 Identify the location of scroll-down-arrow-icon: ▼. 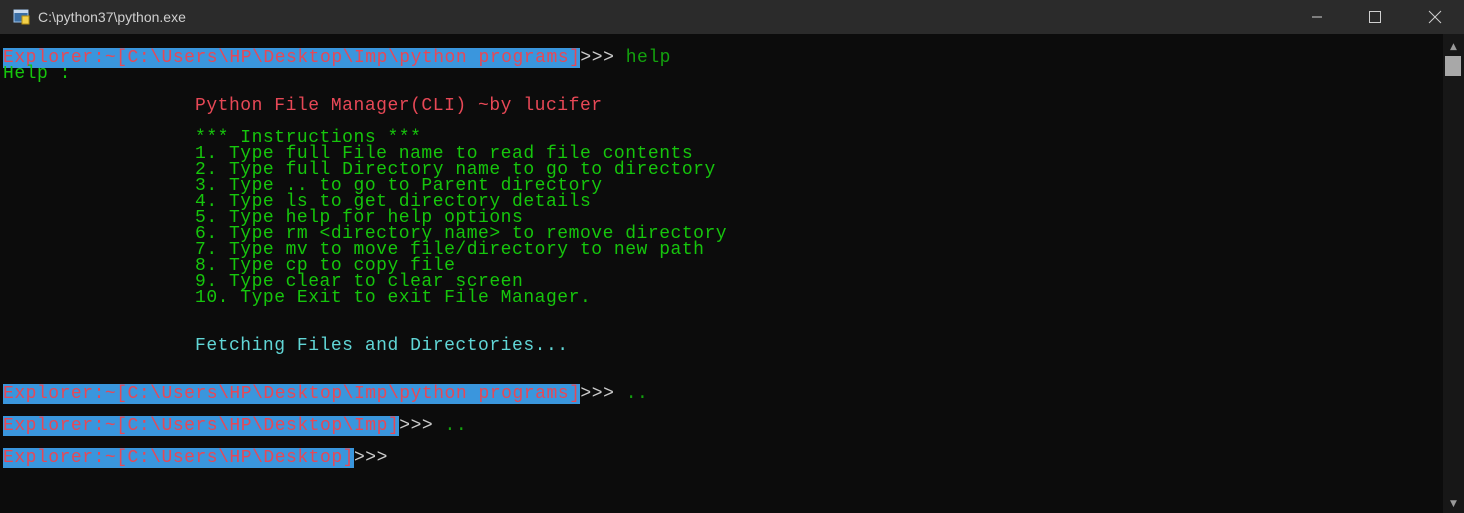
(1453, 504).